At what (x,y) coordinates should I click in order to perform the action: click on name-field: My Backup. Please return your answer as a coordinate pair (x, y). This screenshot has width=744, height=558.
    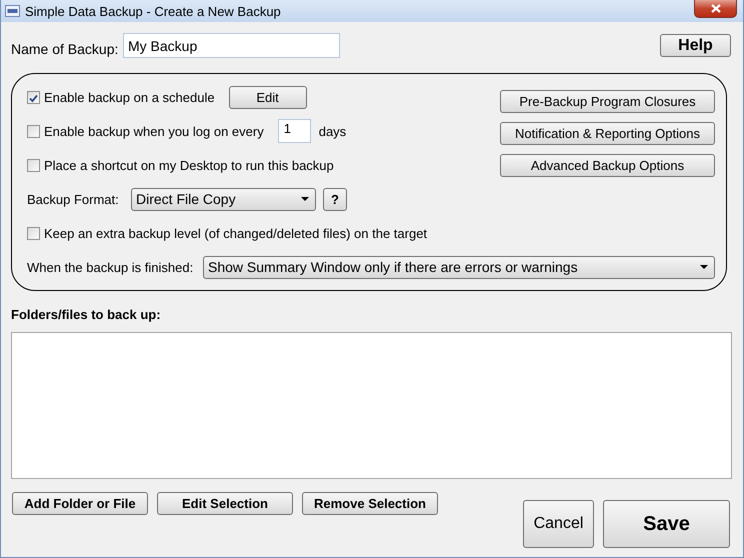
    Looking at the image, I should click on (231, 45).